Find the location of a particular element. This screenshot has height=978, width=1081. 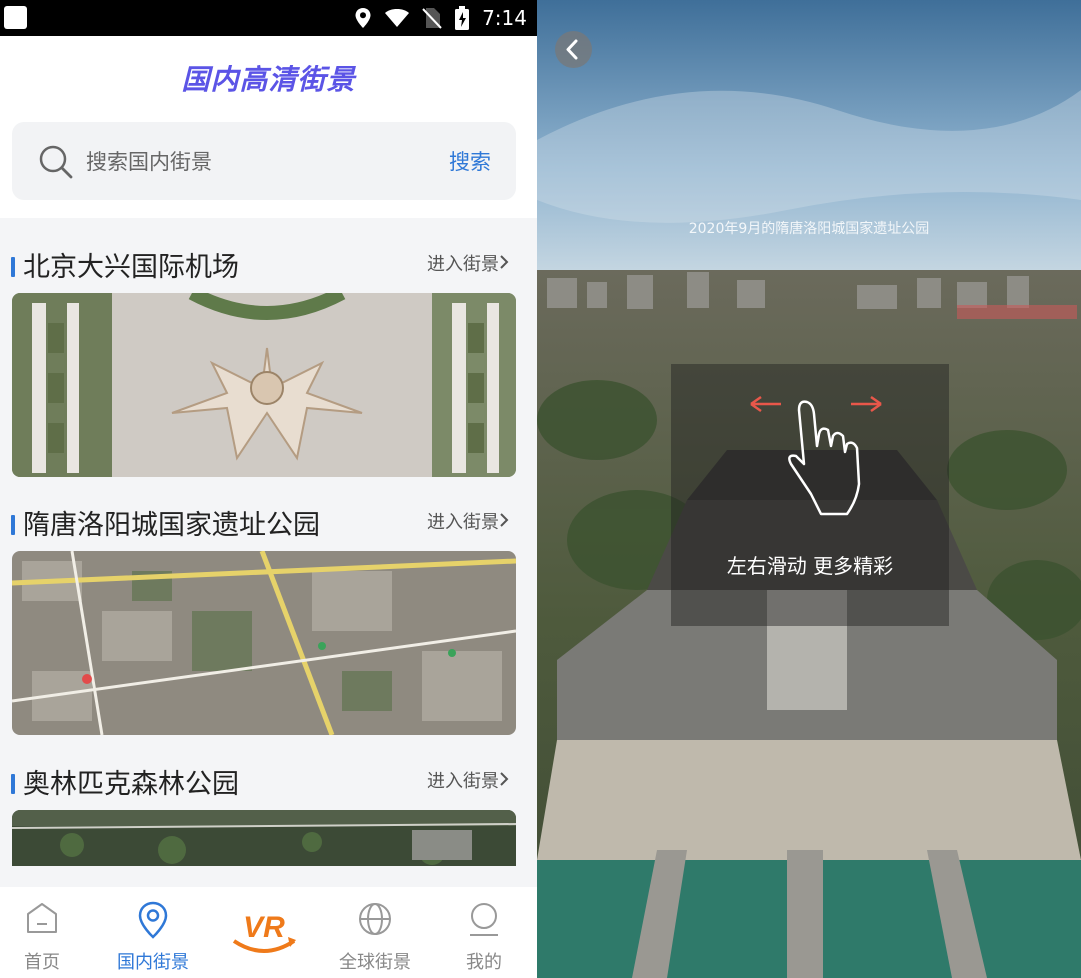

header: 国内高清街景 搜索国内街景 搜索 is located at coordinates (268, 127).